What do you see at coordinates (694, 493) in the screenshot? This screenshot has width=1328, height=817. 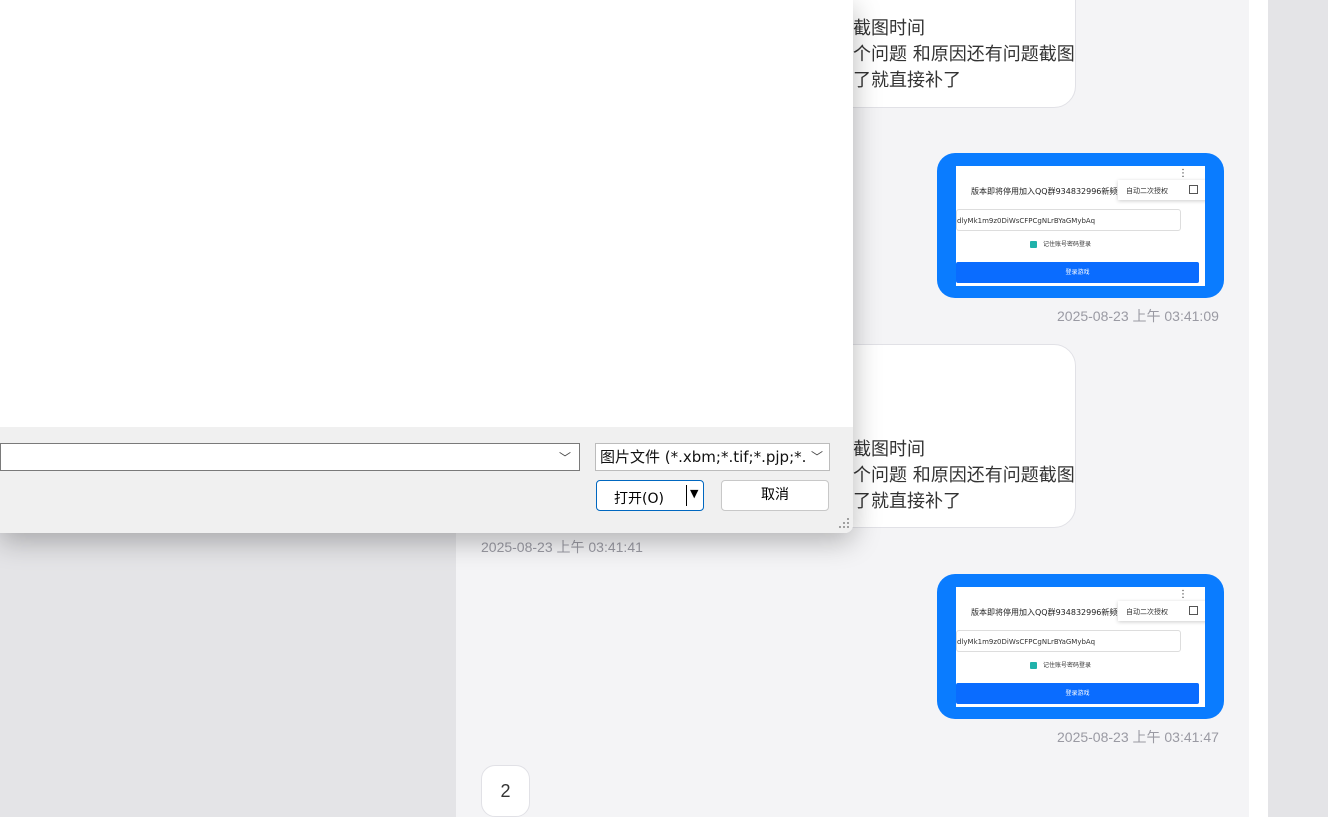 I see `caret-down-icon: ▼` at bounding box center [694, 493].